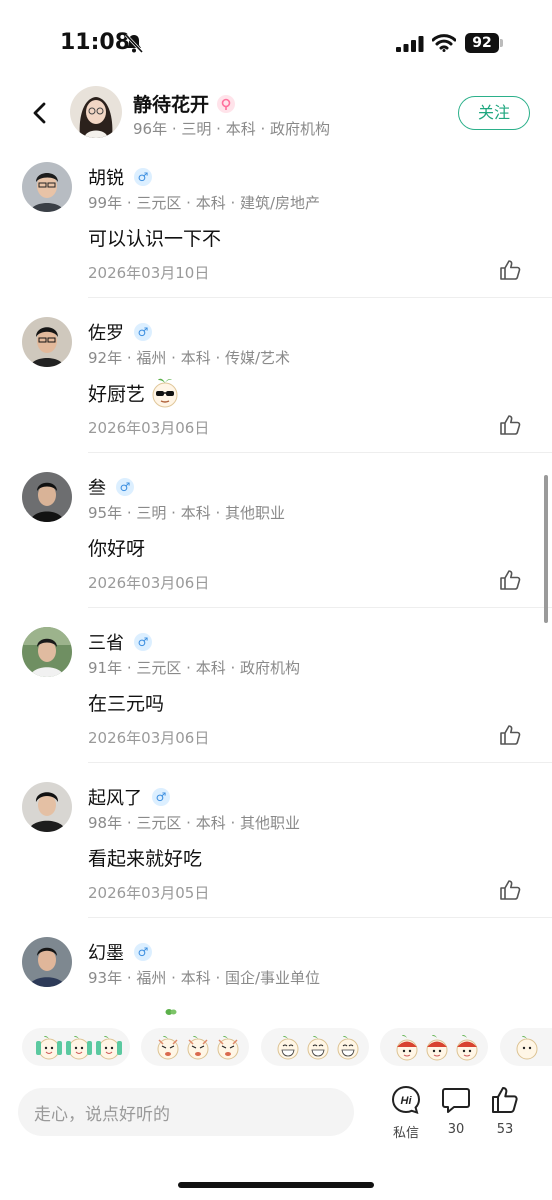 The width and height of the screenshot is (552, 1200). I want to click on author-name-text: 静待花开, so click(171, 105).